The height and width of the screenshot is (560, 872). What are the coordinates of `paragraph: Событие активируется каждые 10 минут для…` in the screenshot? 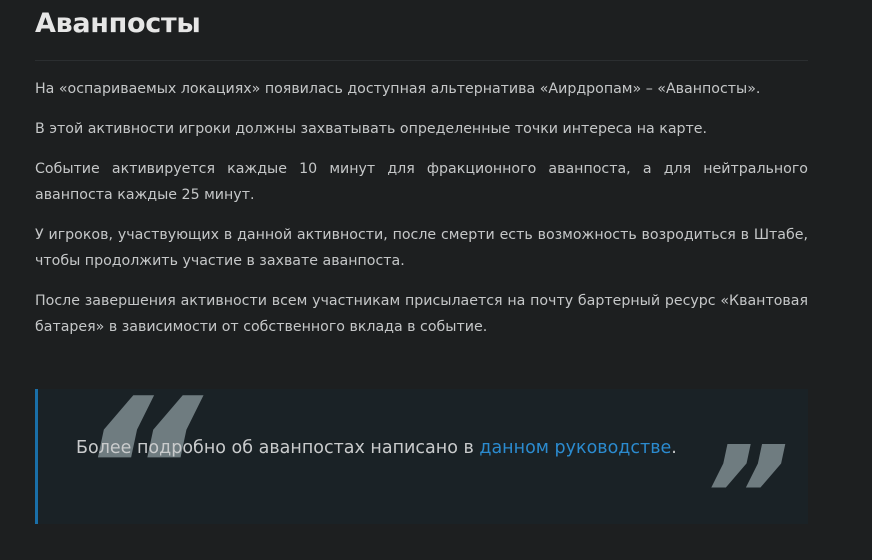 It's located at (421, 182).